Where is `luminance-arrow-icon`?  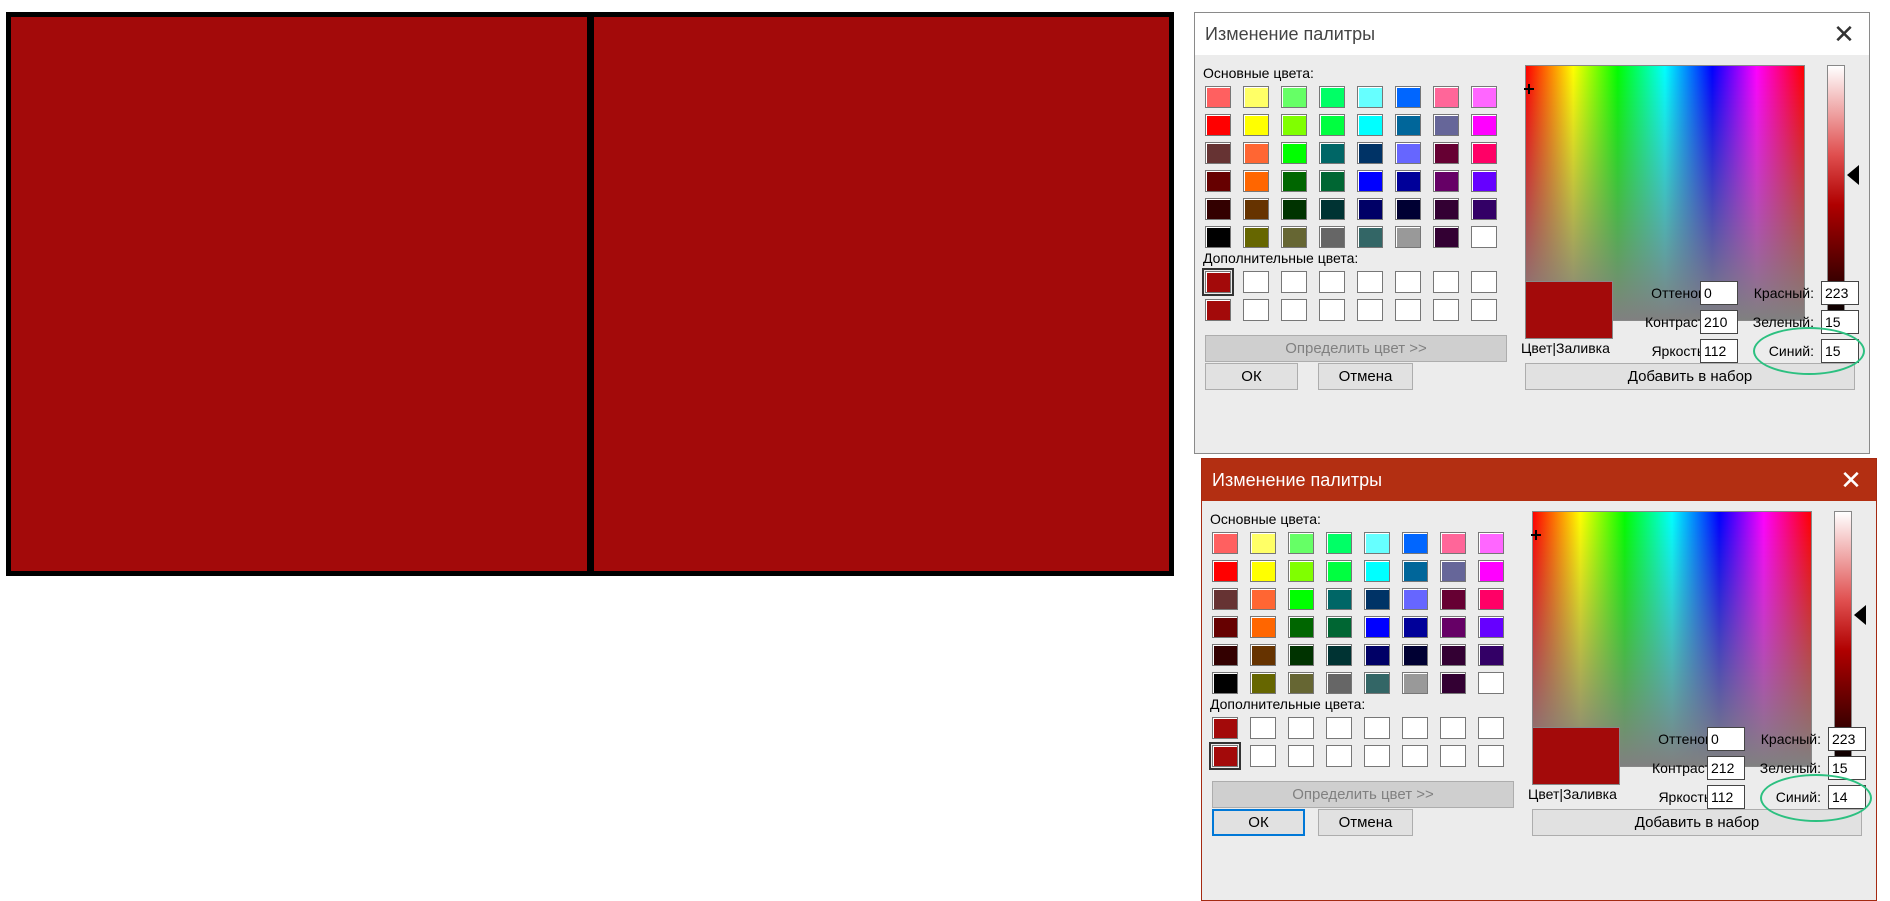 luminance-arrow-icon is located at coordinates (1853, 175).